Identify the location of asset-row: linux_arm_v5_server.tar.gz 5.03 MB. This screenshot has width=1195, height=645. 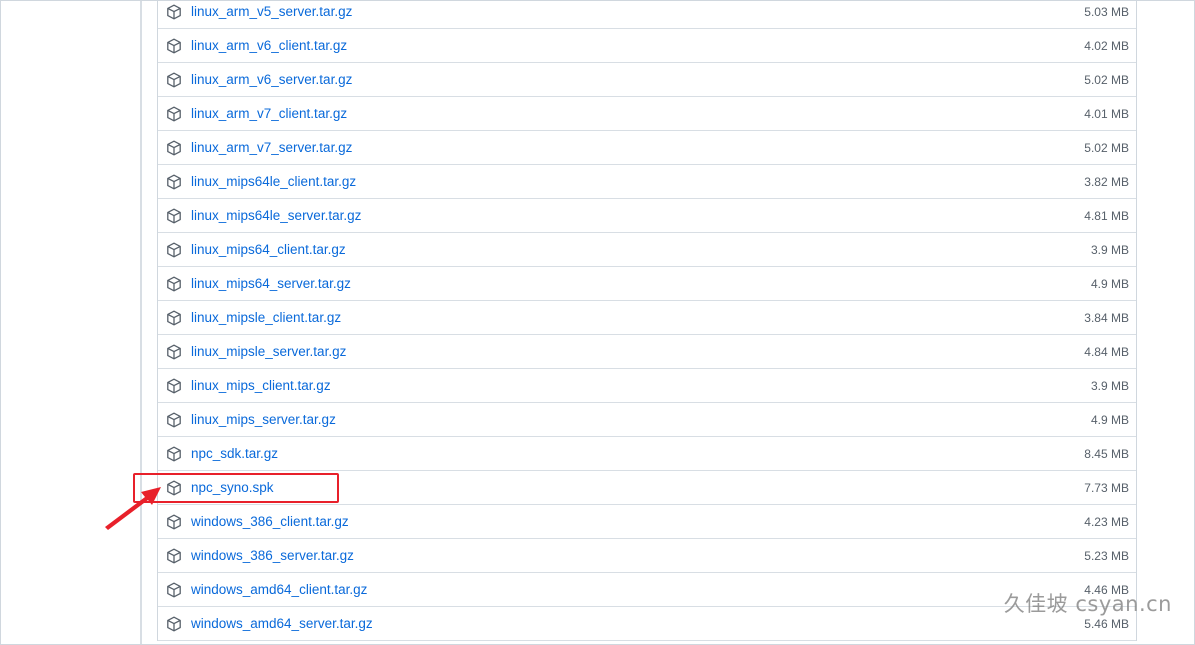
(647, 15).